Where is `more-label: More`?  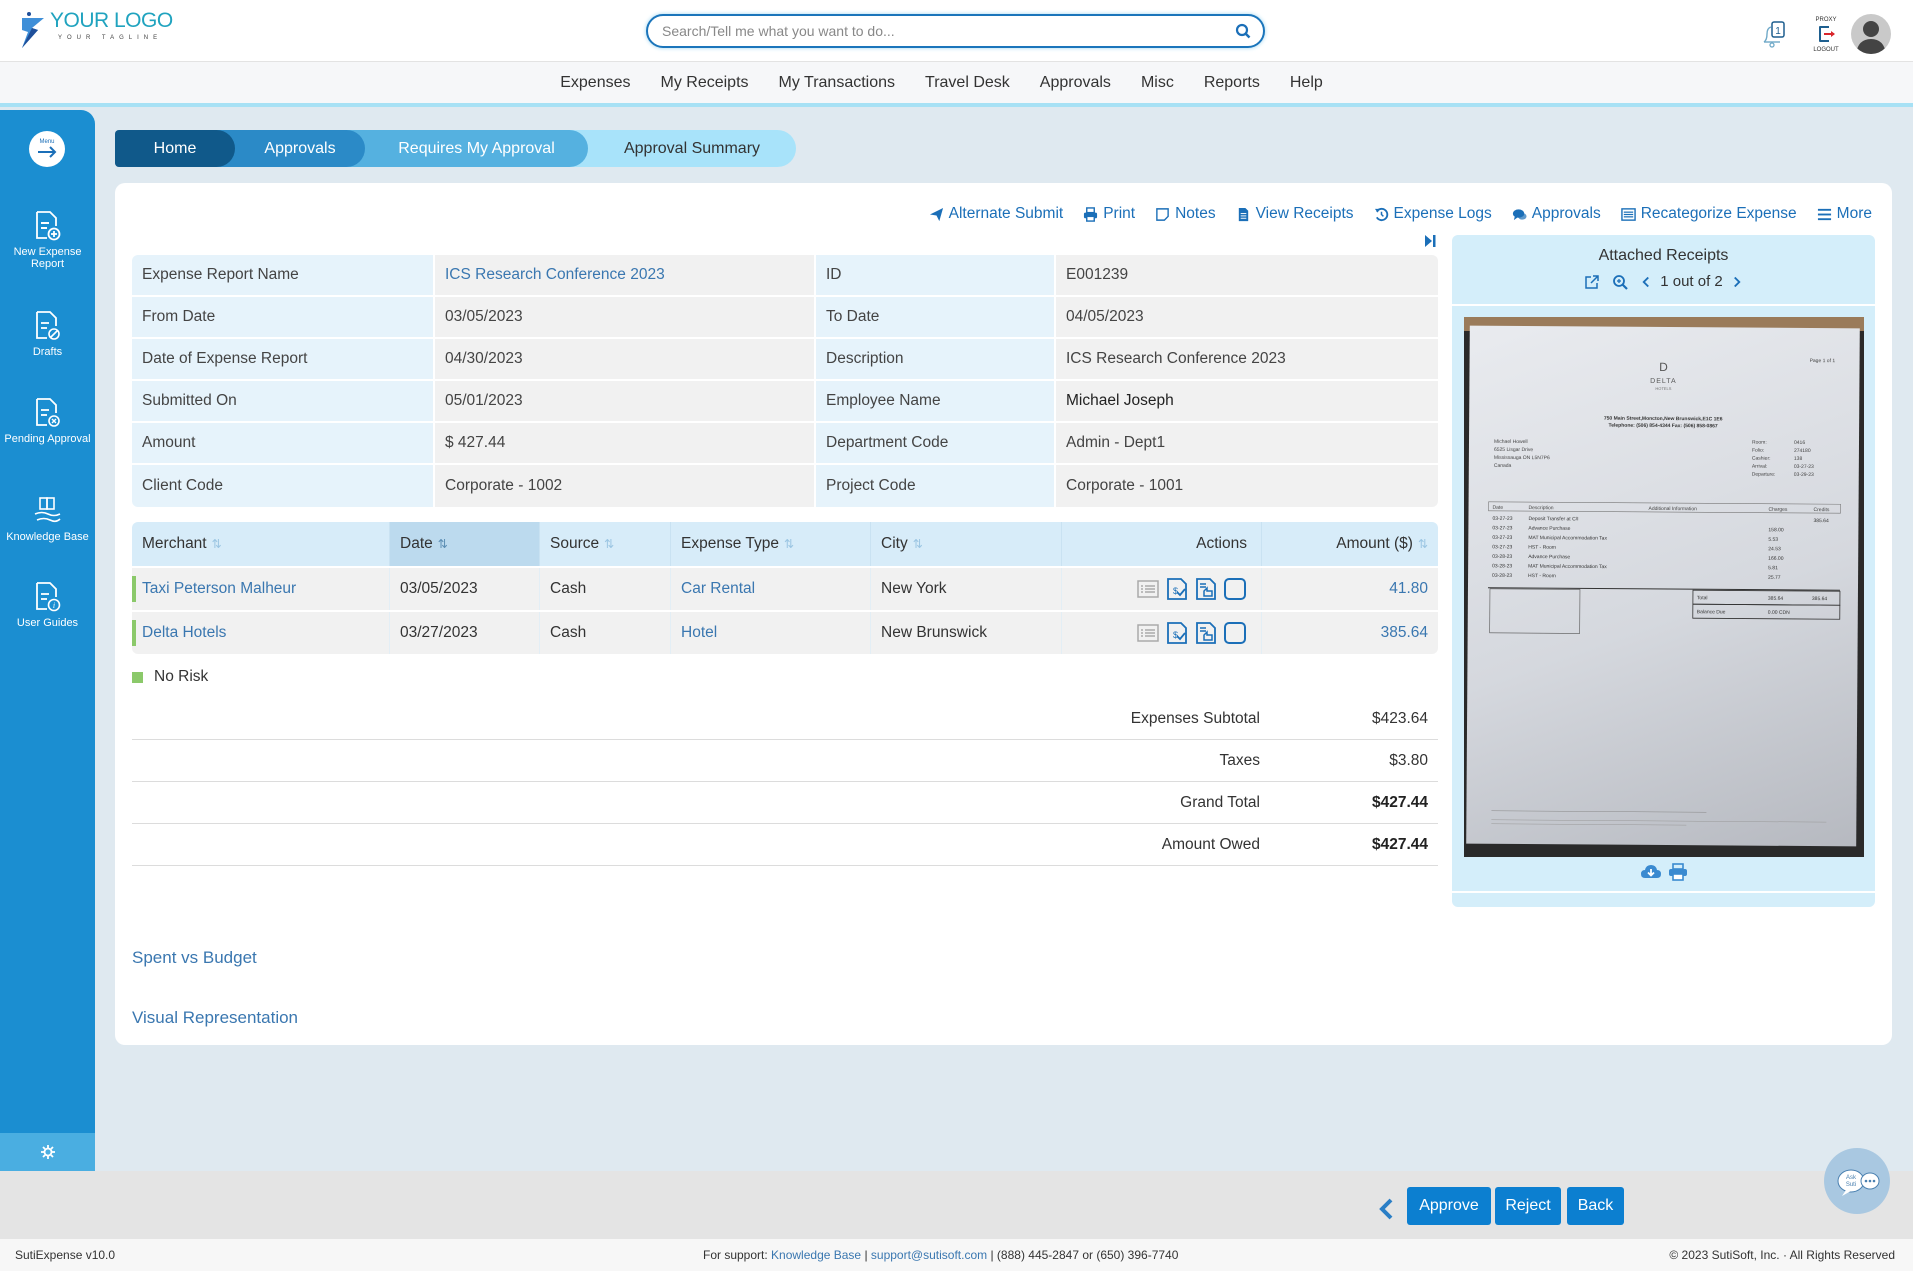
more-label: More is located at coordinates (1854, 213).